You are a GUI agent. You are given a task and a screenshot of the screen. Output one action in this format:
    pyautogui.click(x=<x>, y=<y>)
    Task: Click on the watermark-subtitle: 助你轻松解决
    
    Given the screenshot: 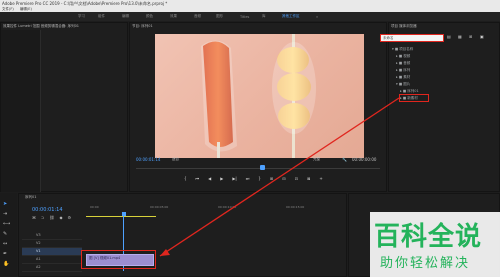 What is the action you would take?
    pyautogui.click(x=425, y=263)
    